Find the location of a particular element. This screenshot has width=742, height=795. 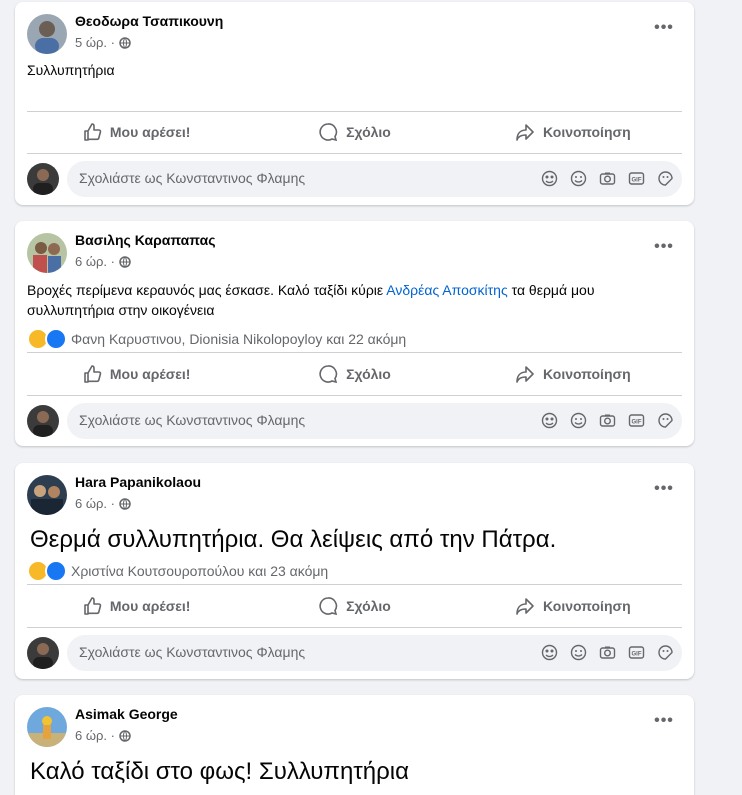

author-name: Asimak George is located at coordinates (126, 714).